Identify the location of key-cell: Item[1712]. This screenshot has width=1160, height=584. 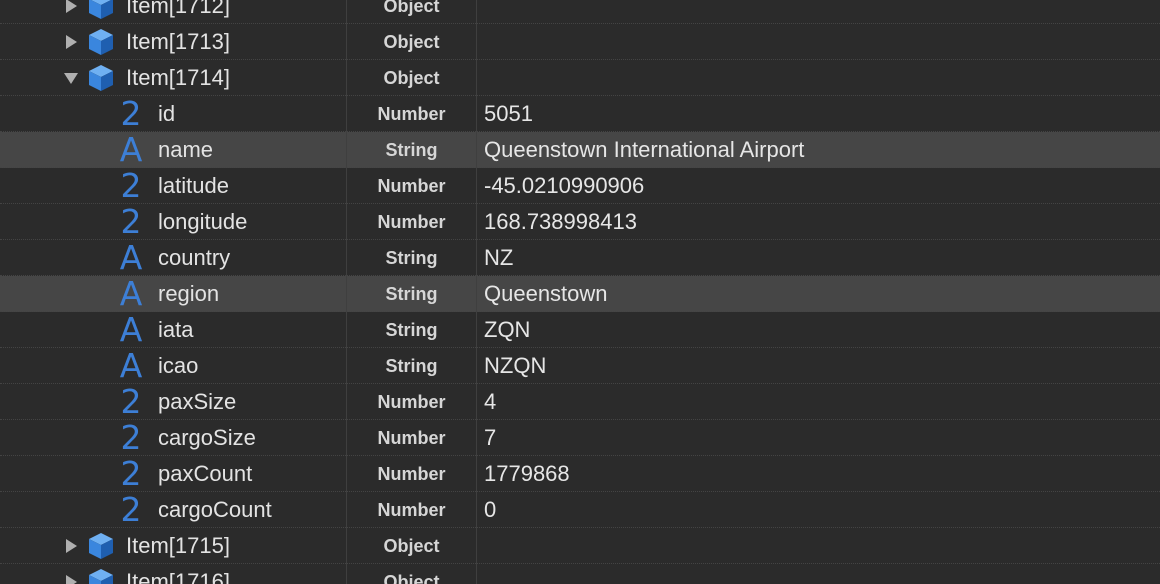
(173, 12).